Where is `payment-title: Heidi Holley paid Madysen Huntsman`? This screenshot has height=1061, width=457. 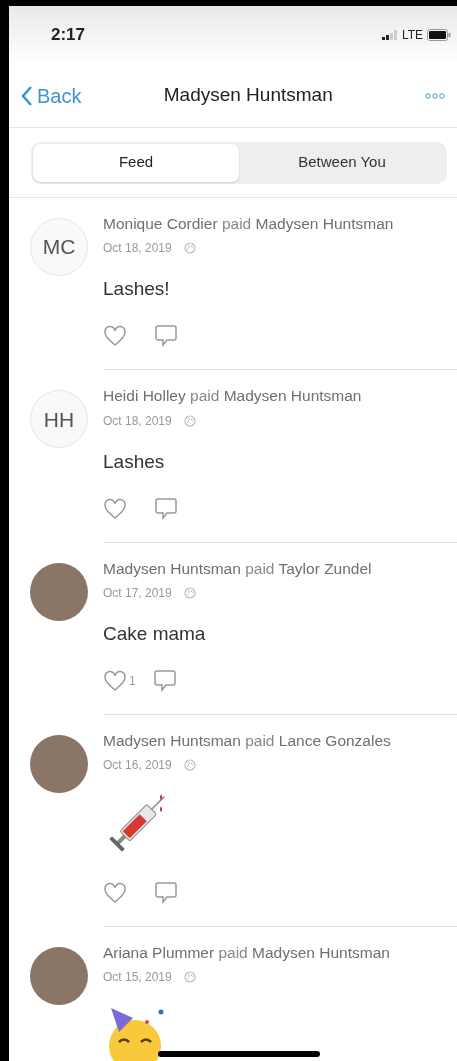 payment-title: Heidi Holley paid Madysen Huntsman is located at coordinates (233, 396).